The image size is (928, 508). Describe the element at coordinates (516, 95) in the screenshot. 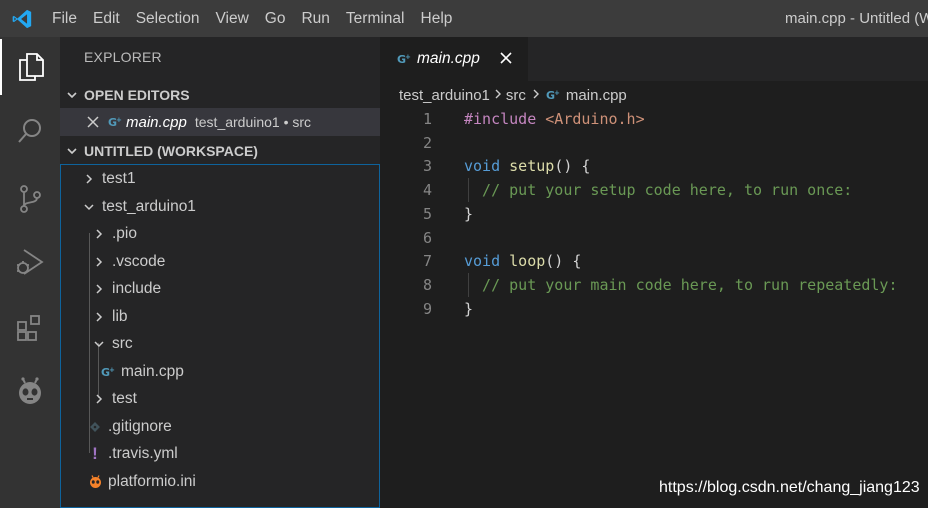

I see `breadcrumb-item: src` at that location.